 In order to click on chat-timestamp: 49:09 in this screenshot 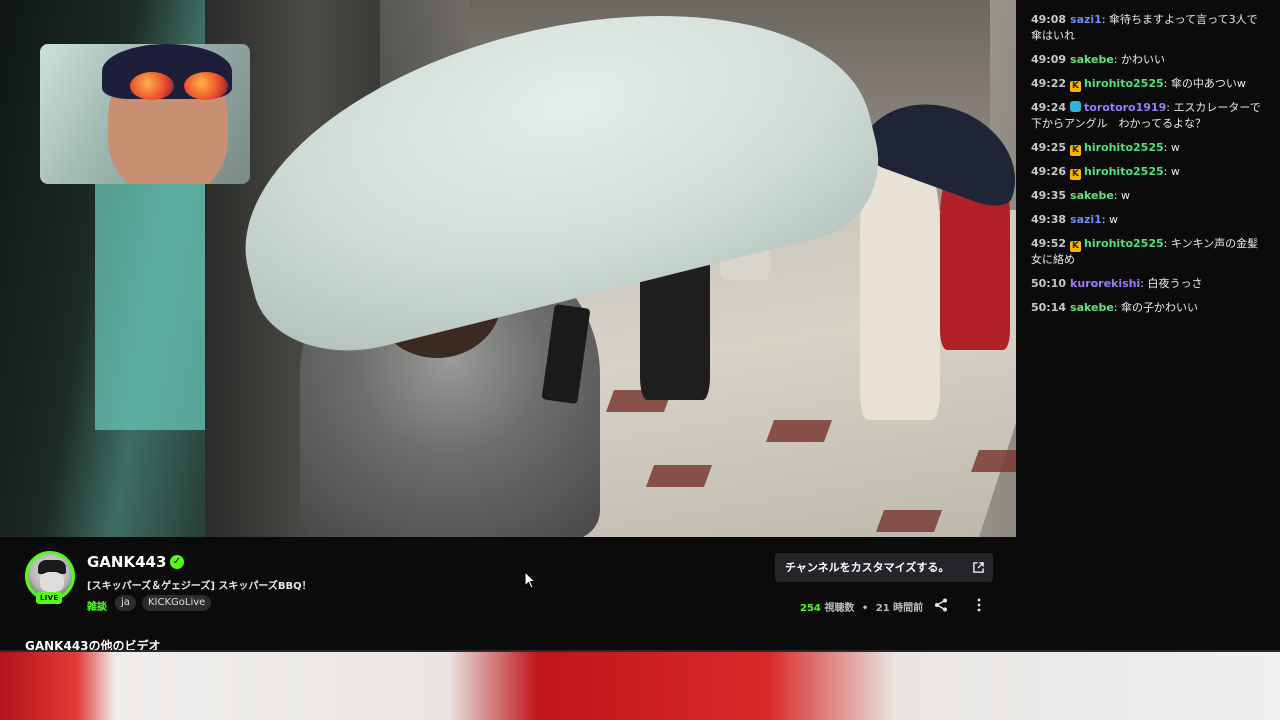, I will do `click(1049, 59)`.